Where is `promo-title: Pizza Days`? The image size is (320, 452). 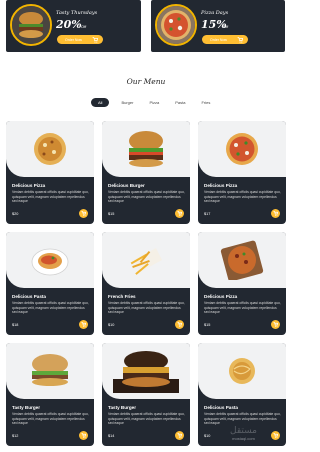
promo-title: Pizza Days is located at coordinates (215, 13).